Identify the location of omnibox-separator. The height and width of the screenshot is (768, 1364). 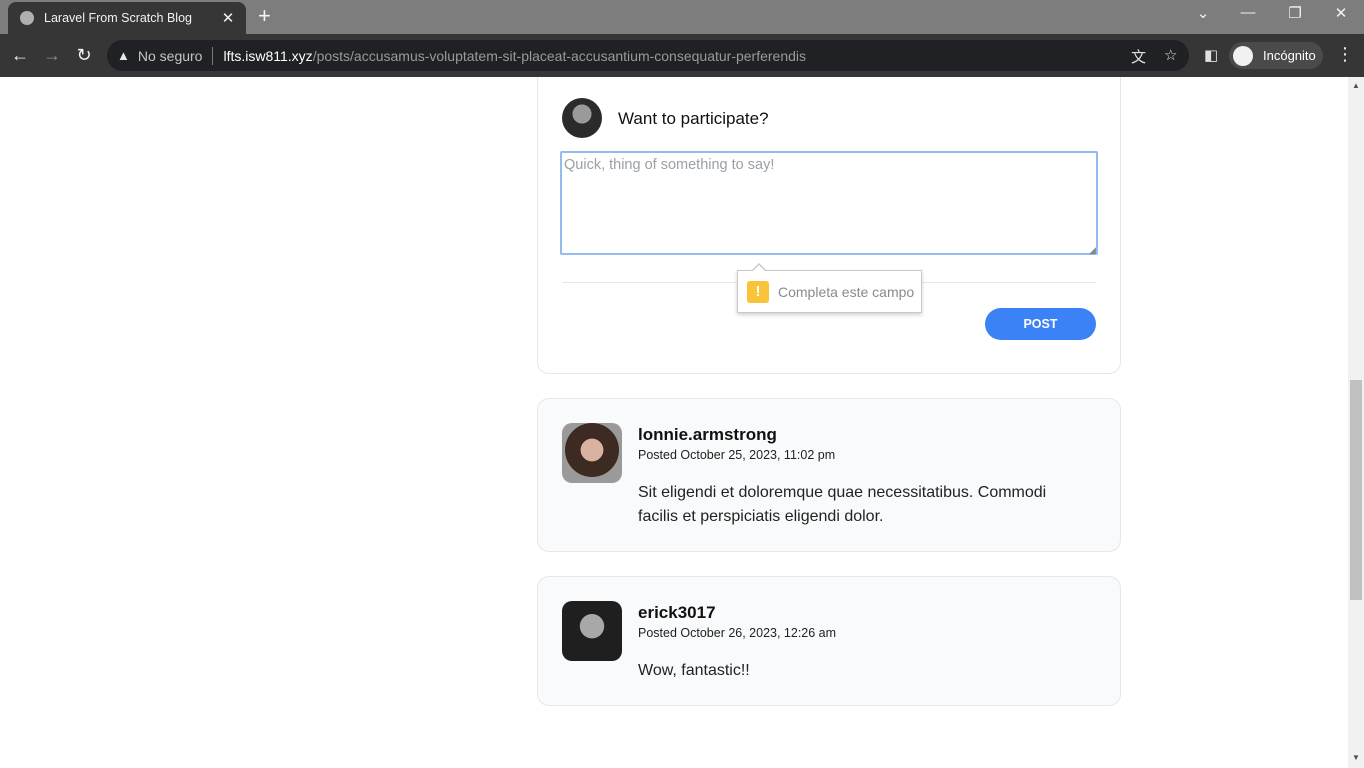
(213, 55).